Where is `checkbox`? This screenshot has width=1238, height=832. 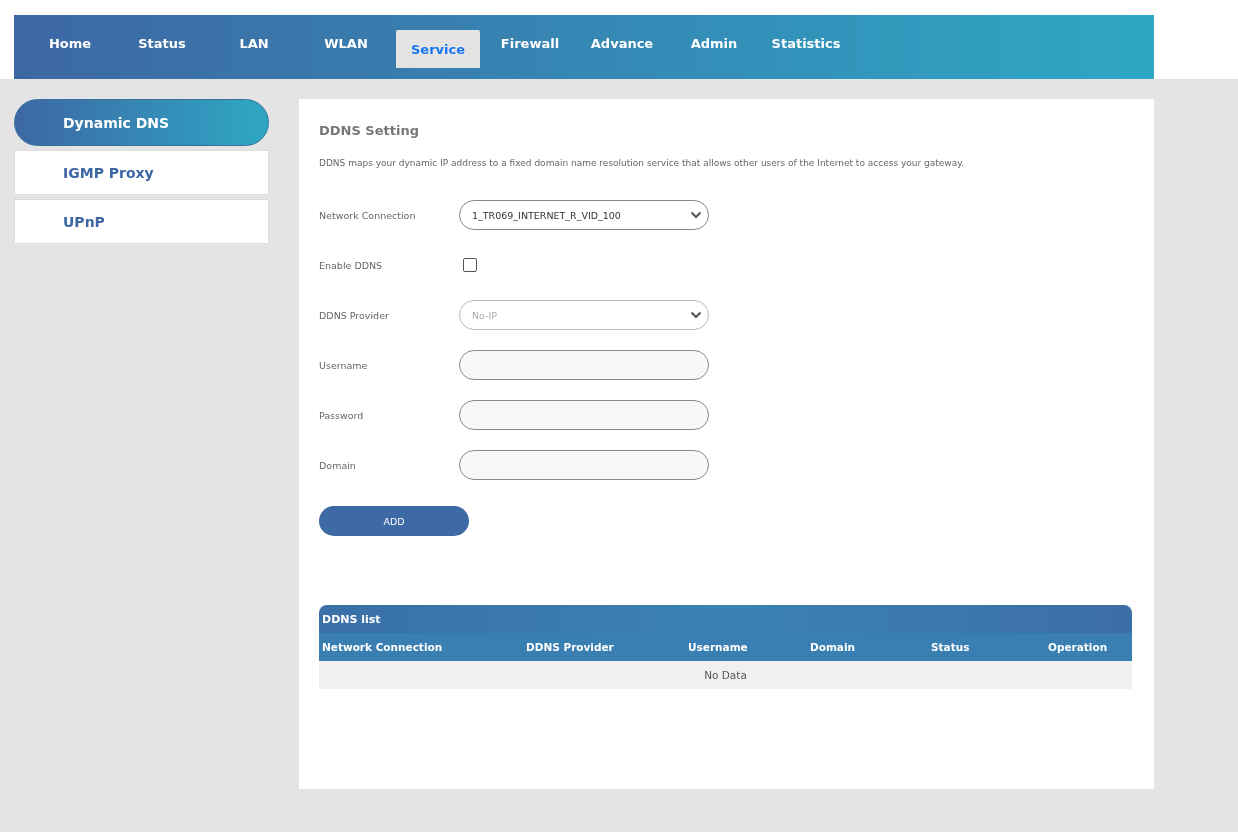 checkbox is located at coordinates (470, 265).